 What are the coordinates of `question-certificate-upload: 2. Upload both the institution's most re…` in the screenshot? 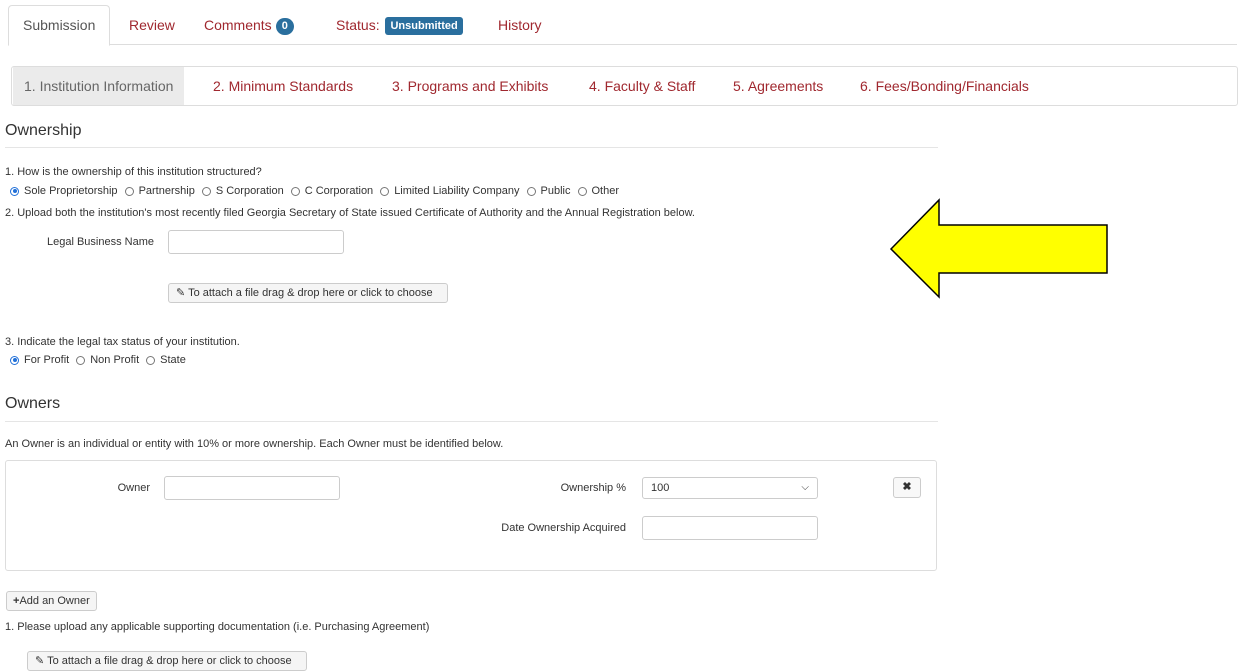 It's located at (350, 213).